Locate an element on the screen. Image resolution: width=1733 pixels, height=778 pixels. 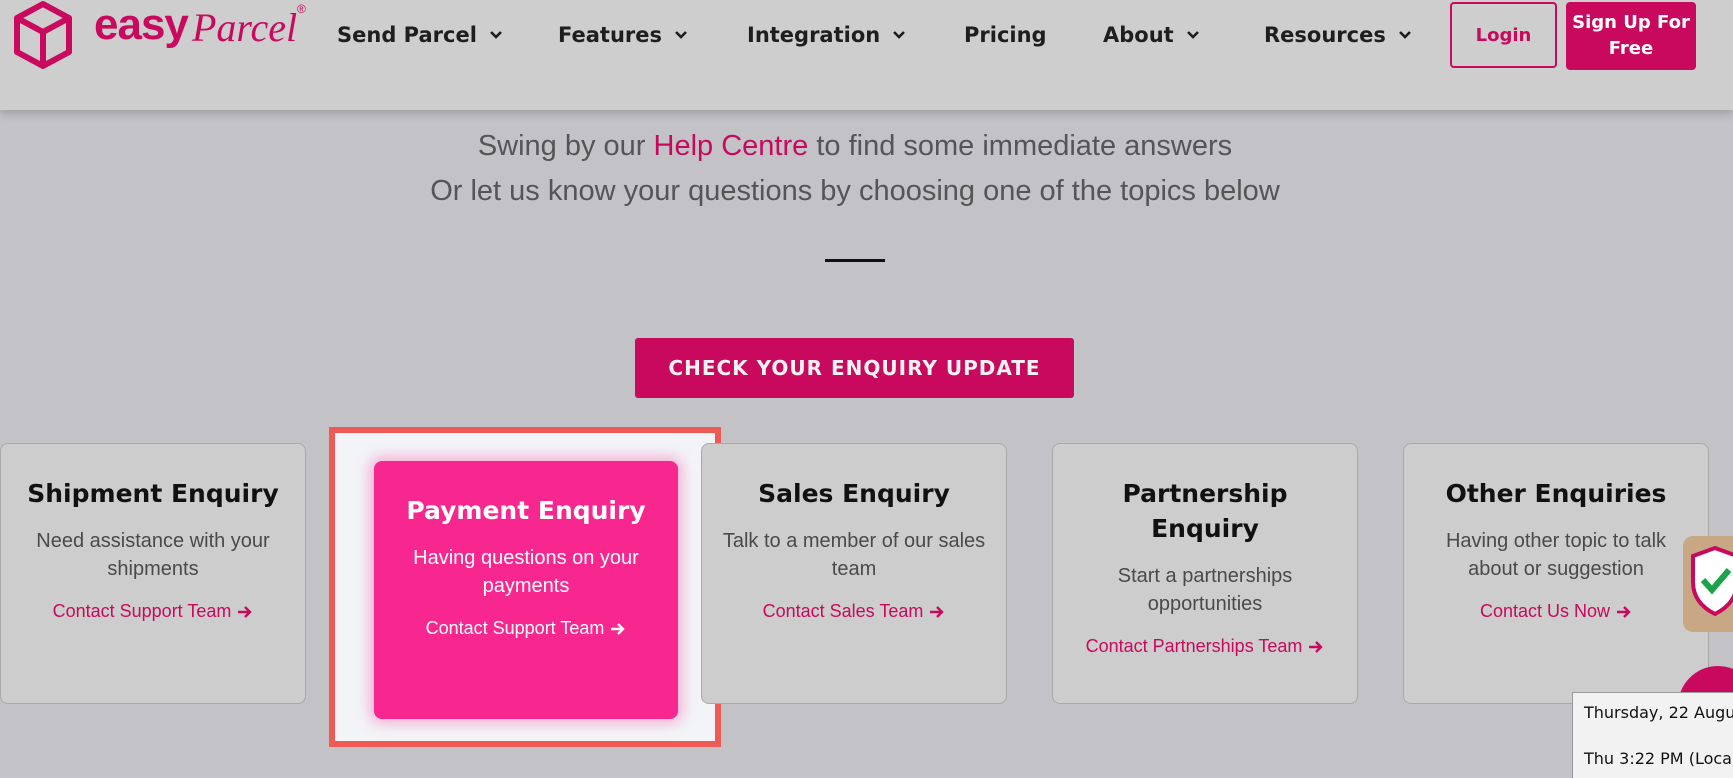
card-title: Partnership Enquiry is located at coordinates (1205, 511).